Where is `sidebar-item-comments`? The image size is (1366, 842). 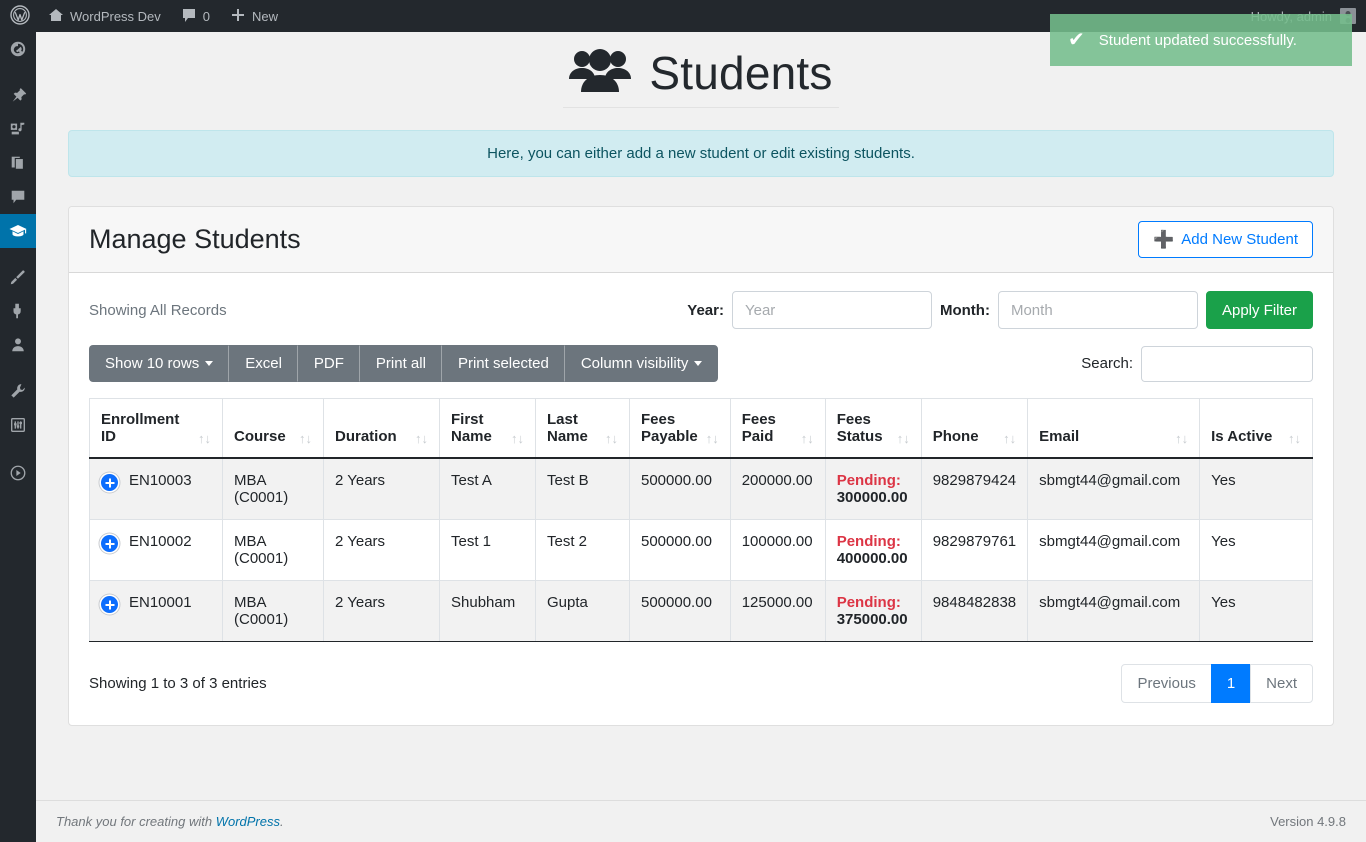
sidebar-item-comments is located at coordinates (18, 197).